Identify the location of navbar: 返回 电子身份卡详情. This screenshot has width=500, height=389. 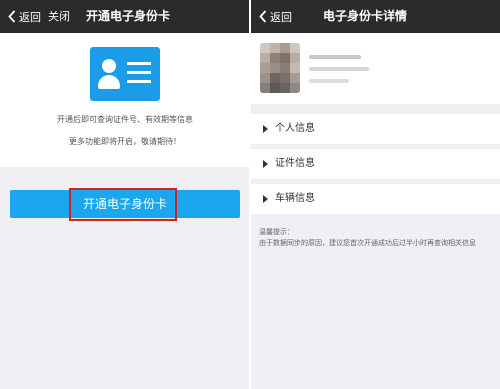
(375, 16).